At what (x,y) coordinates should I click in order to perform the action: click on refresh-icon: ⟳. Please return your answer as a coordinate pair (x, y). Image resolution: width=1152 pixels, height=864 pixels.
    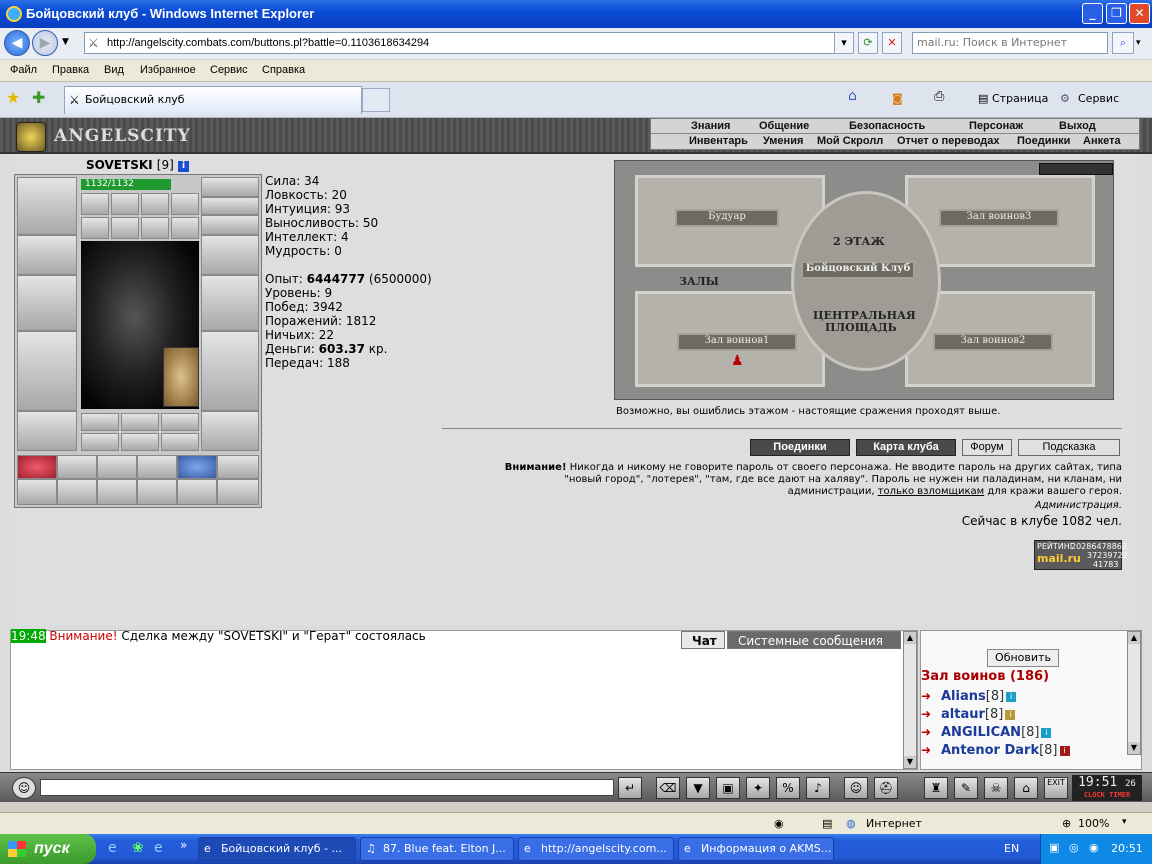
    Looking at the image, I should click on (868, 43).